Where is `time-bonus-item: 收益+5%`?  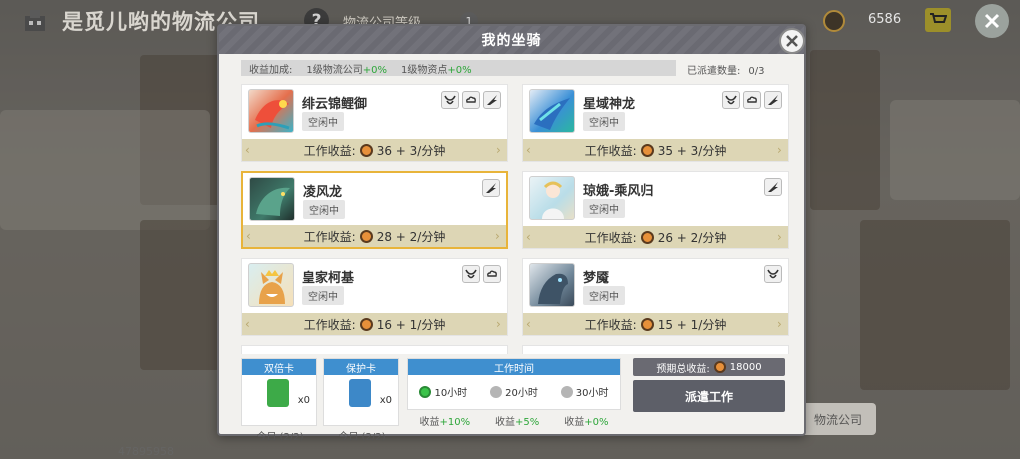 time-bonus-item: 收益+5% is located at coordinates (517, 420).